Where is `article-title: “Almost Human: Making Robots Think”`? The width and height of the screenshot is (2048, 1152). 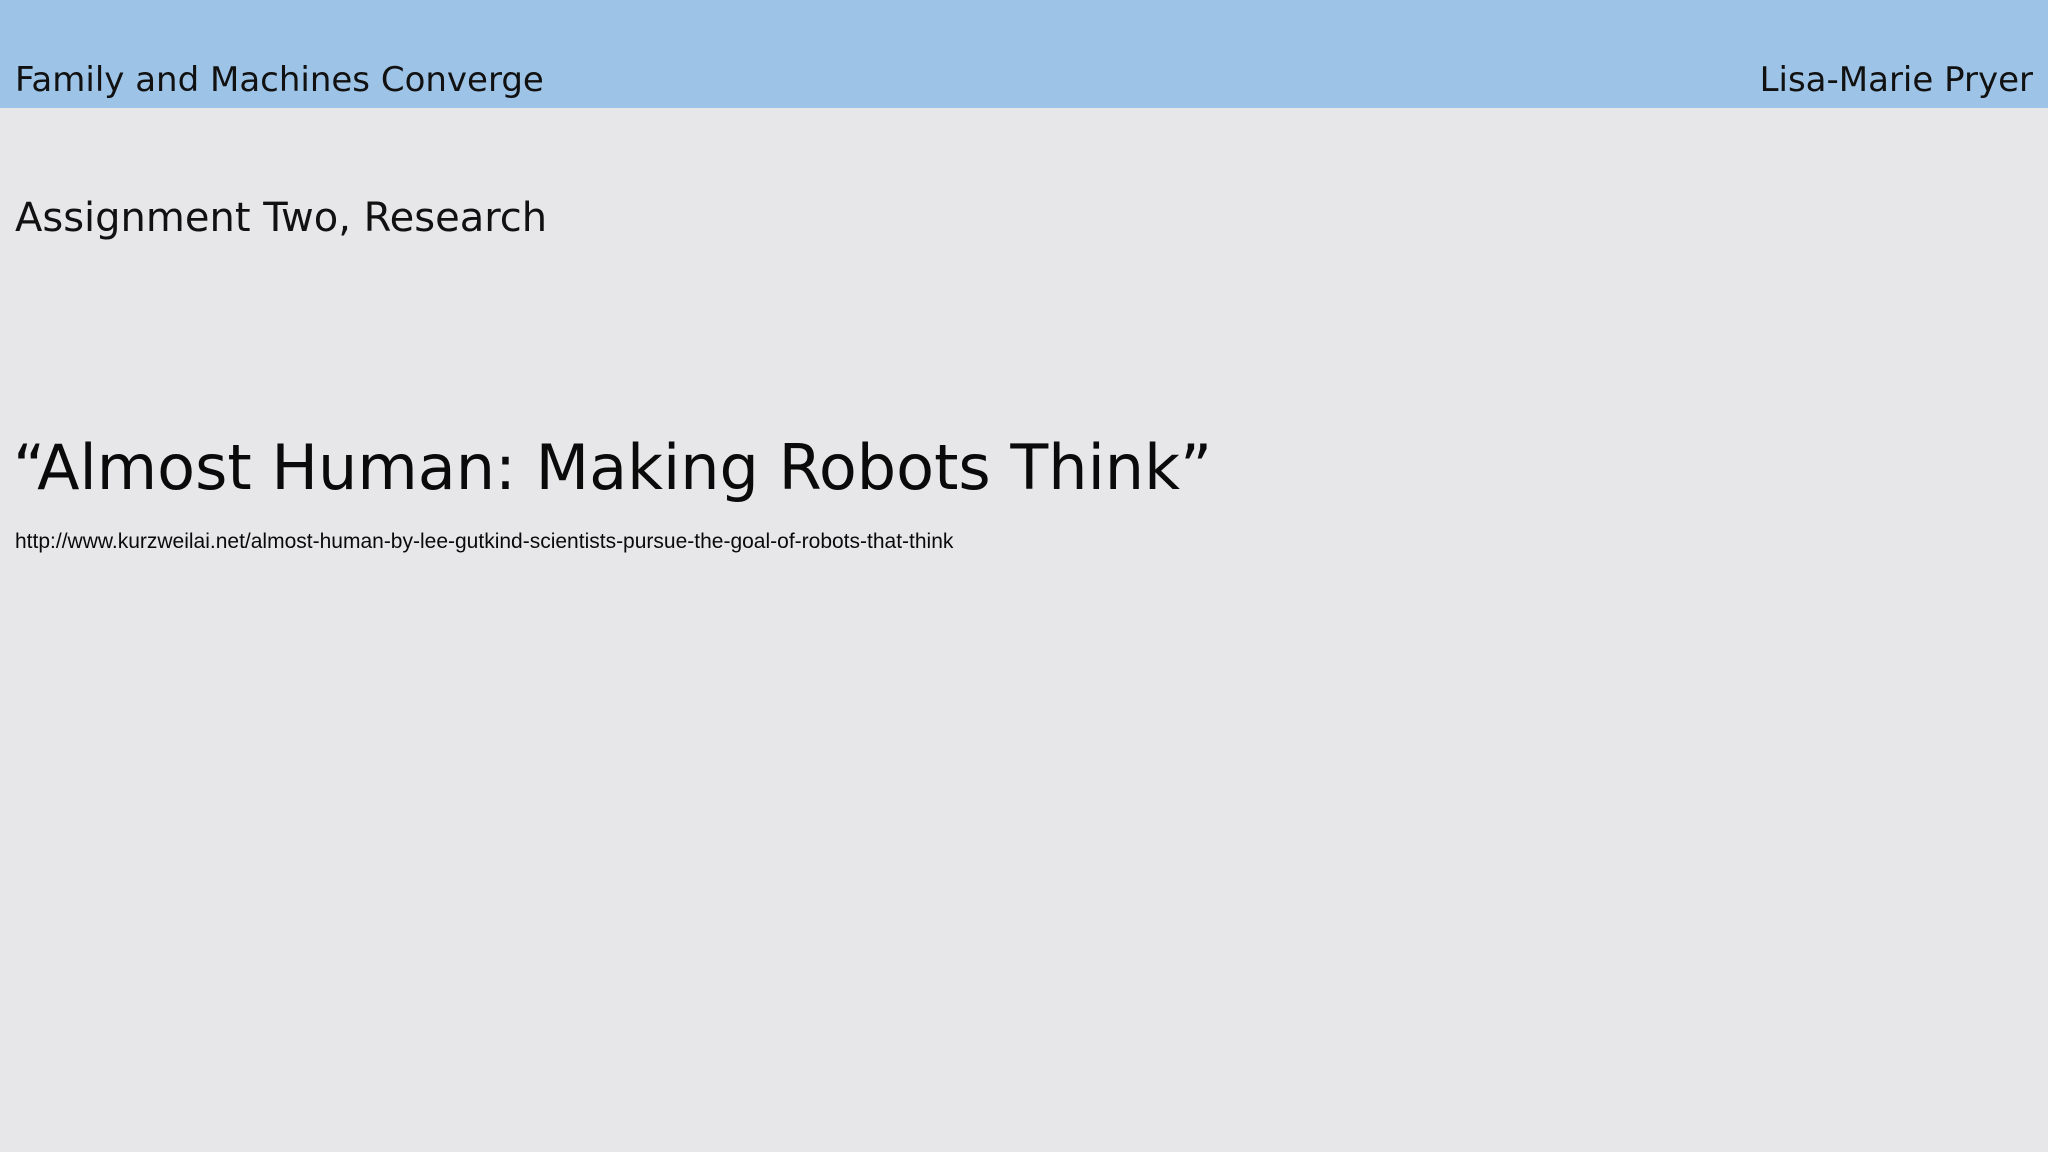 article-title: “Almost Human: Making Robots Think” is located at coordinates (613, 467).